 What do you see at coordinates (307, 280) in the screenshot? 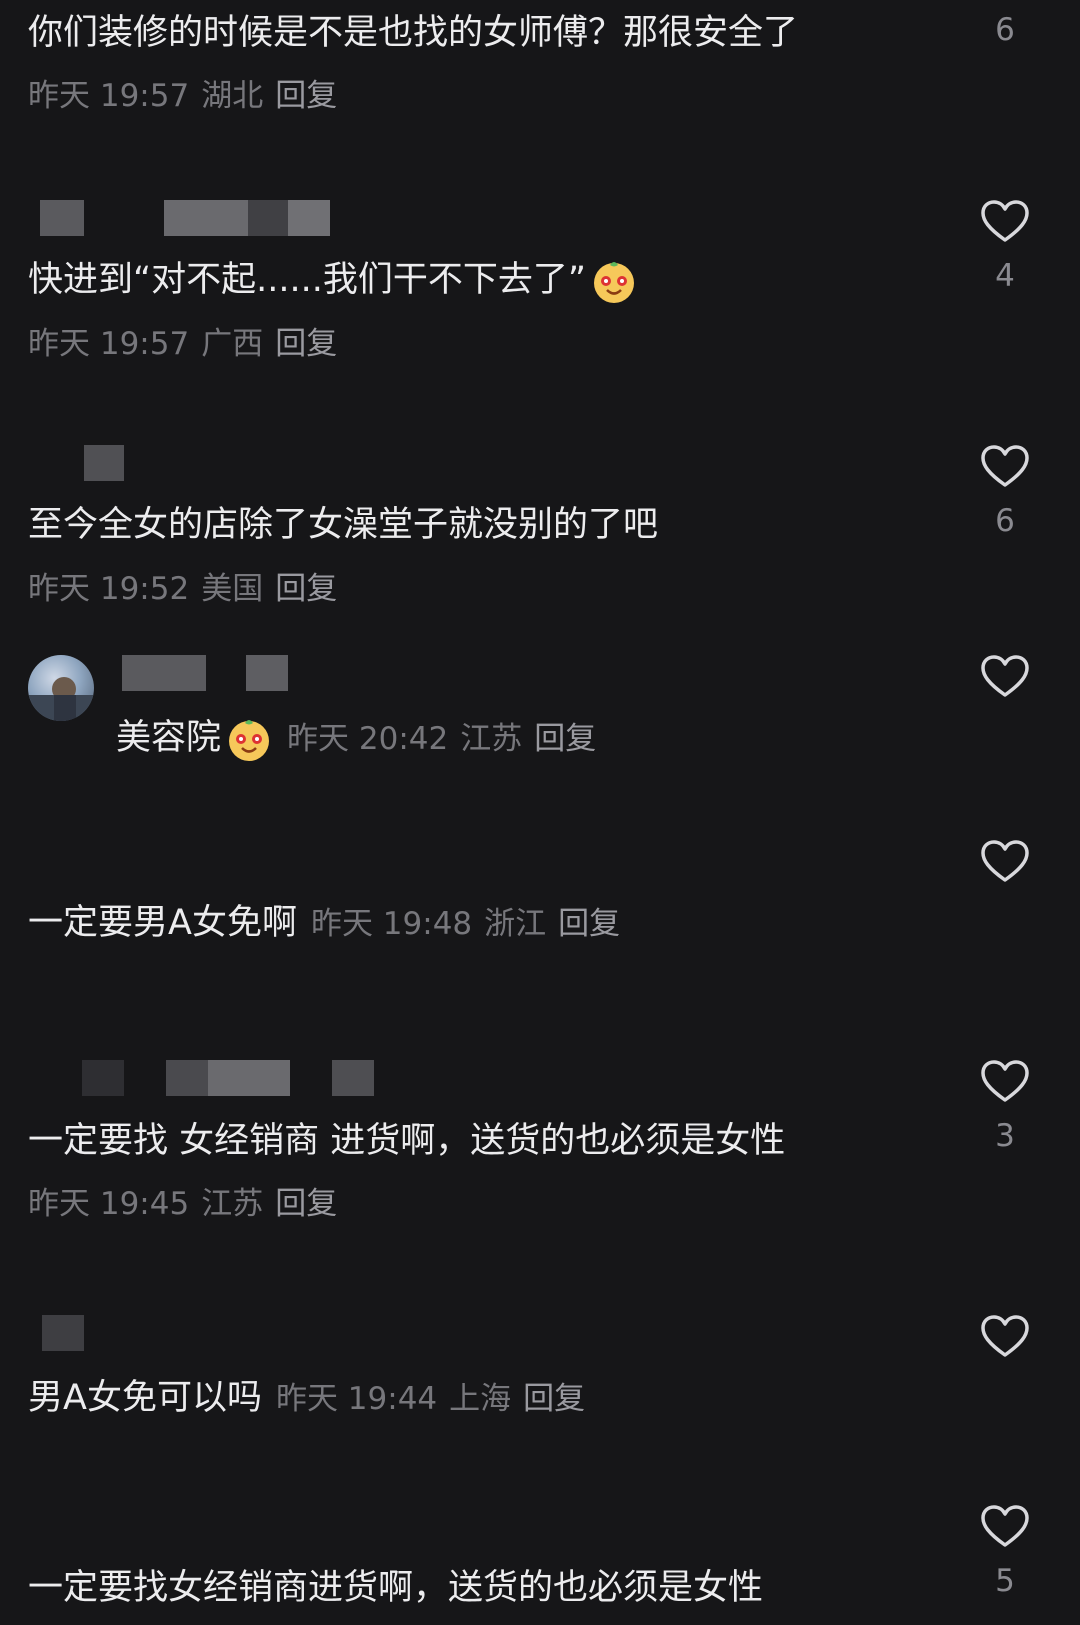
I see `comment-text-content: 快进到“对不起......我们干不下去了”` at bounding box center [307, 280].